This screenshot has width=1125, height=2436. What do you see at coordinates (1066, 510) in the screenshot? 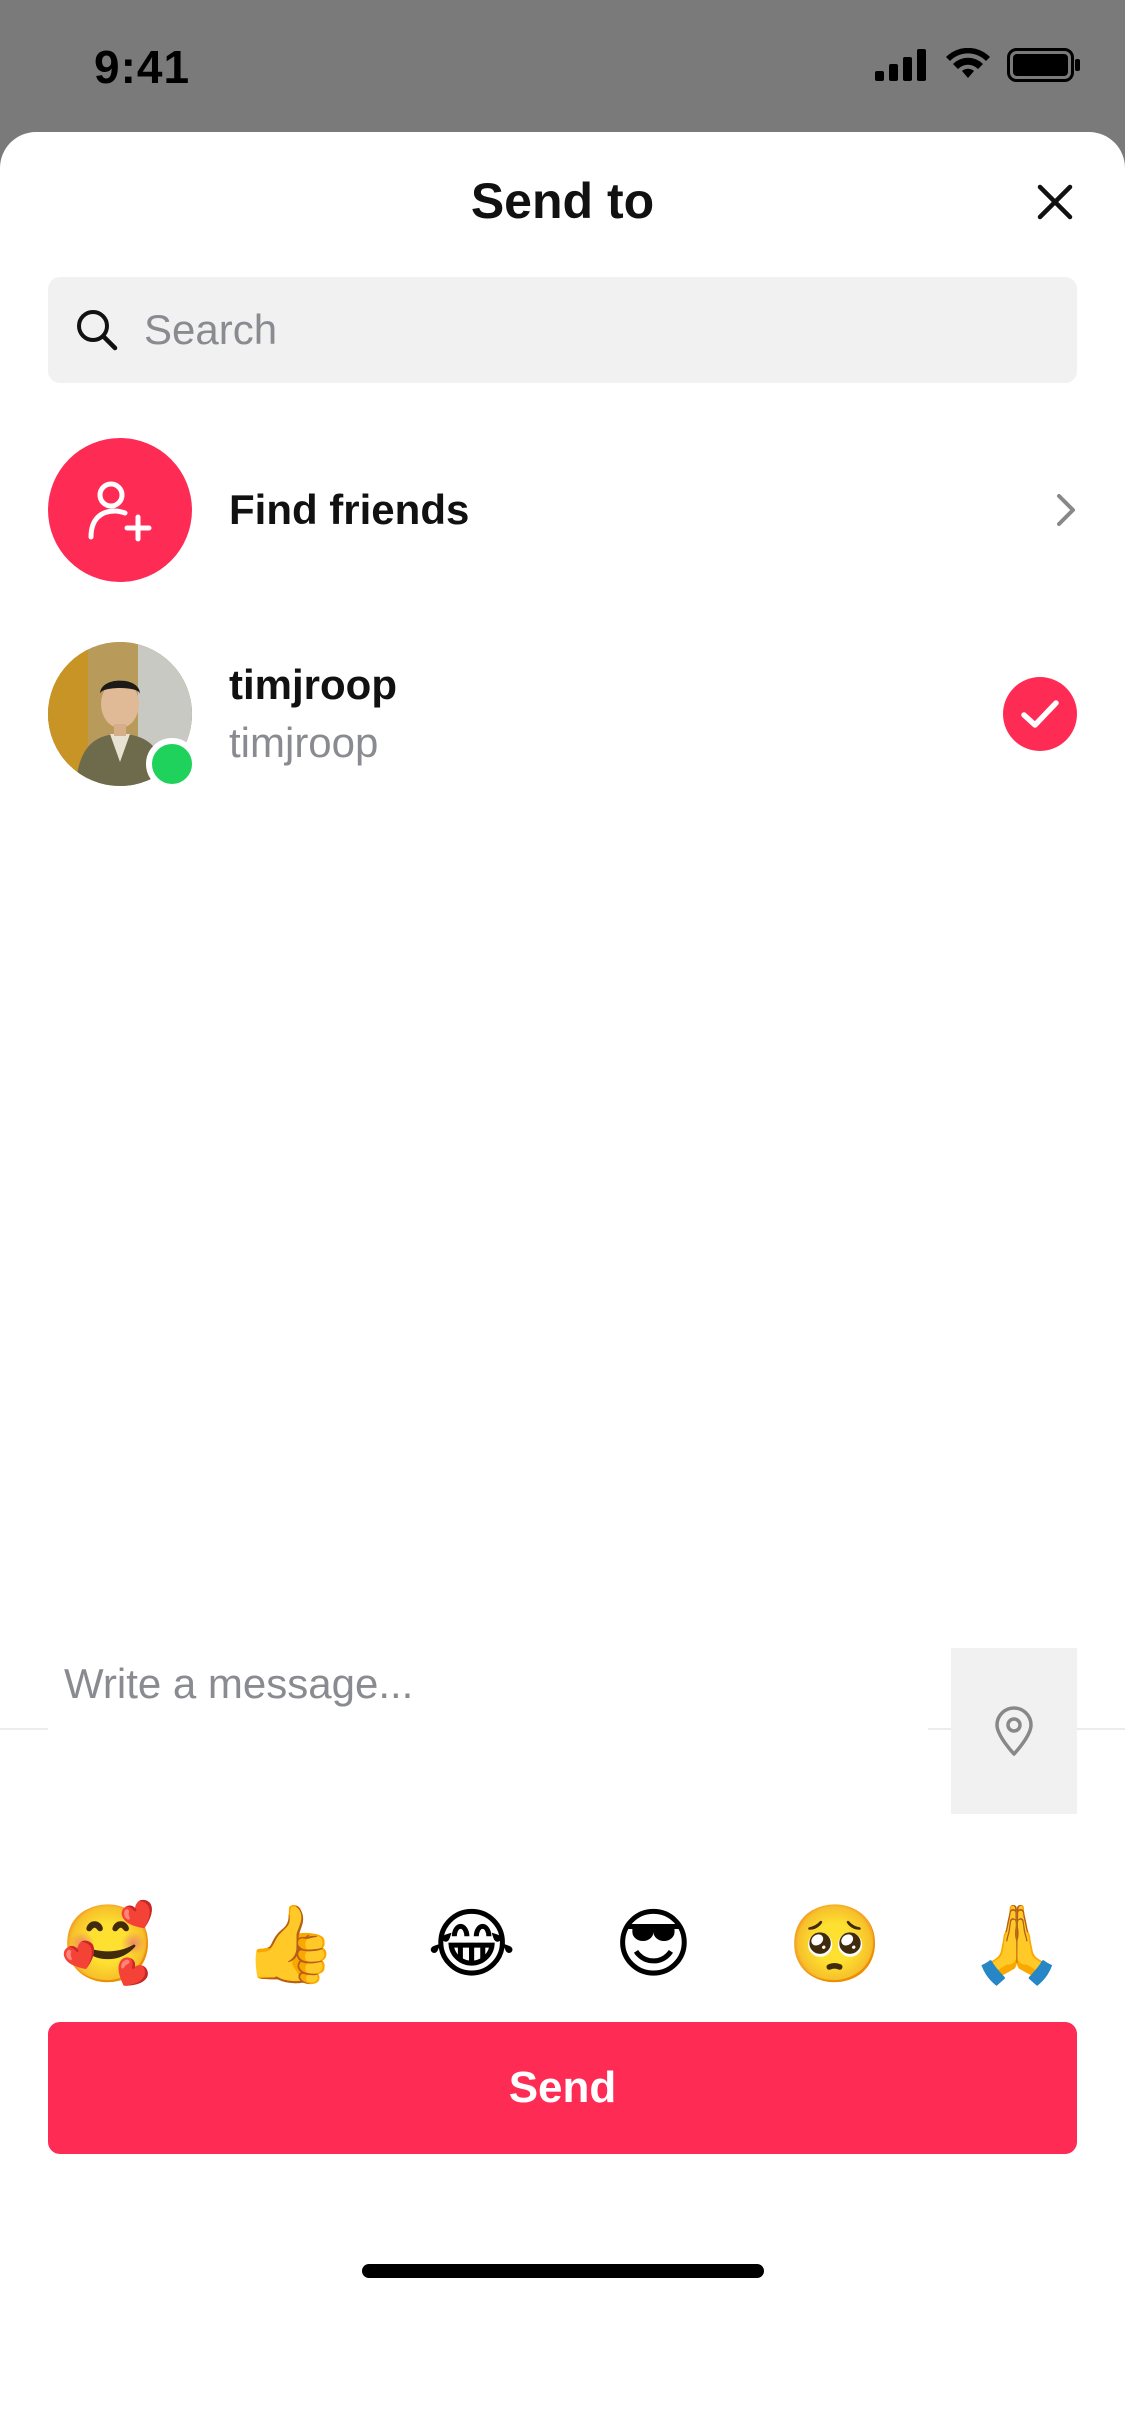
I see `chevron-right-icon` at bounding box center [1066, 510].